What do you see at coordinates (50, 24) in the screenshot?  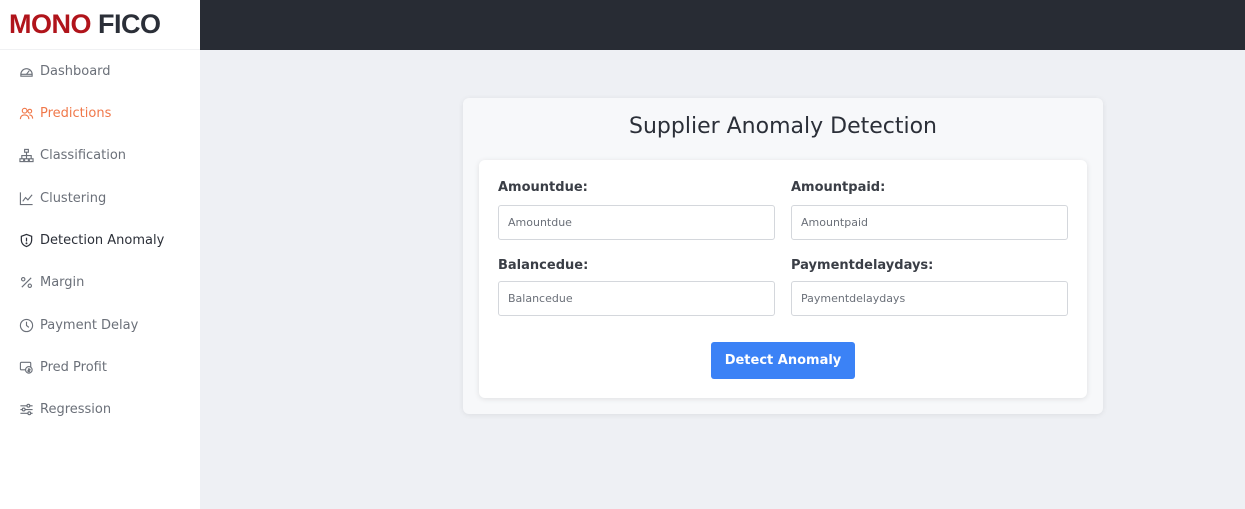 I see `brand-part-mono: MONO` at bounding box center [50, 24].